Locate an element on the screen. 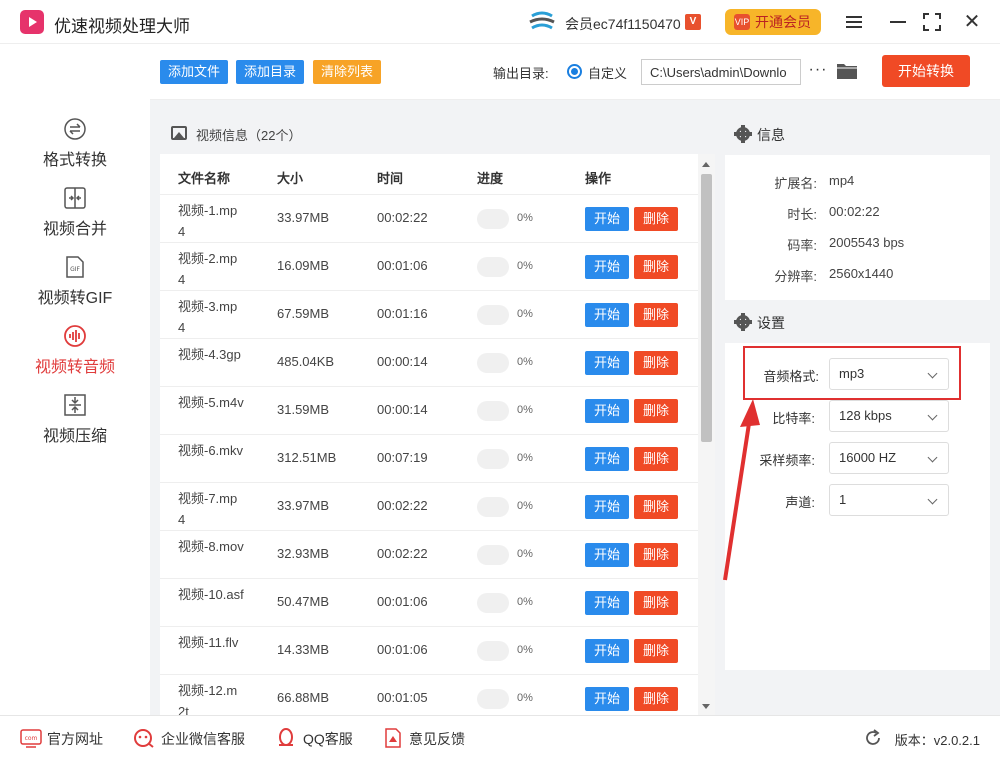  member-id: 会员ec74f1150470 is located at coordinates (623, 24).